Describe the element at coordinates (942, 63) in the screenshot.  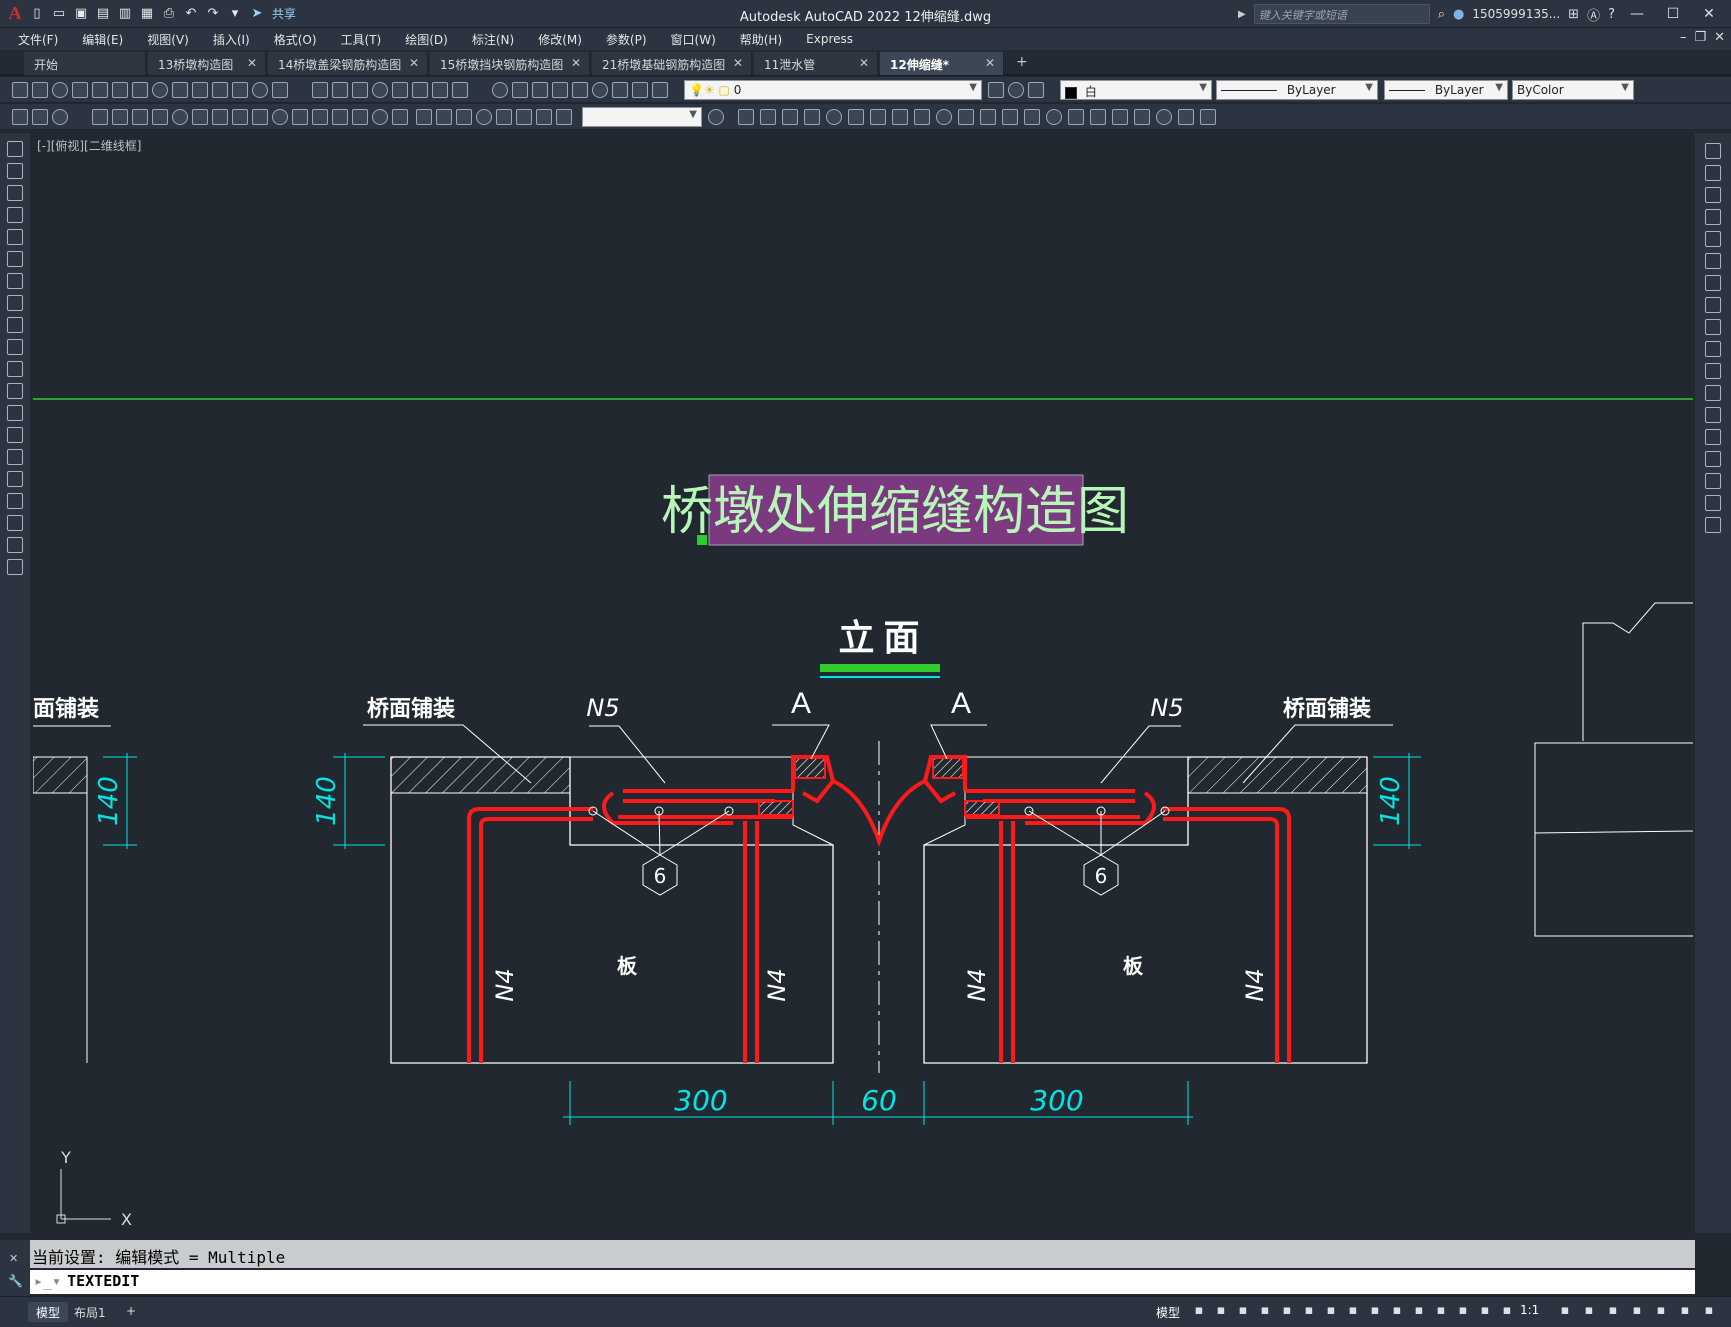
I see `tab-12-active: 12伸缩缝* ✕` at that location.